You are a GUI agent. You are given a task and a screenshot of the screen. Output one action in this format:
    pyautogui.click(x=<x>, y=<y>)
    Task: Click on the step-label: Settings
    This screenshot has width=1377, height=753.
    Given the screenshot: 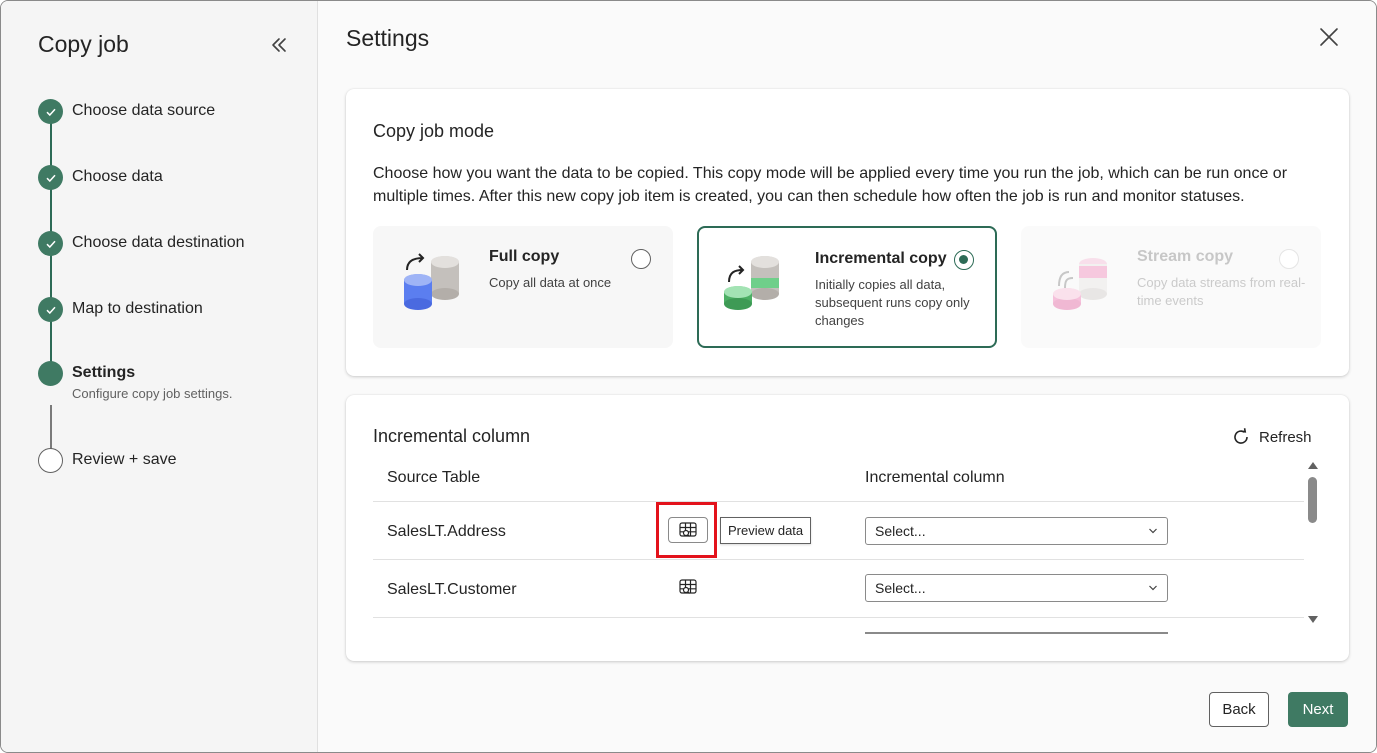 What is the action you would take?
    pyautogui.click(x=104, y=372)
    